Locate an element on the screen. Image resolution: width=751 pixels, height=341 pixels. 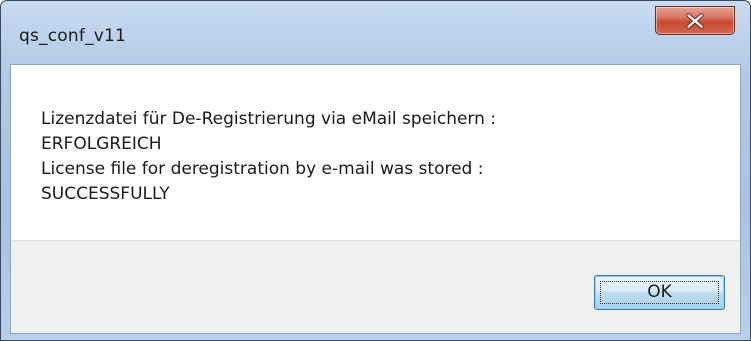
close-button is located at coordinates (695, 20).